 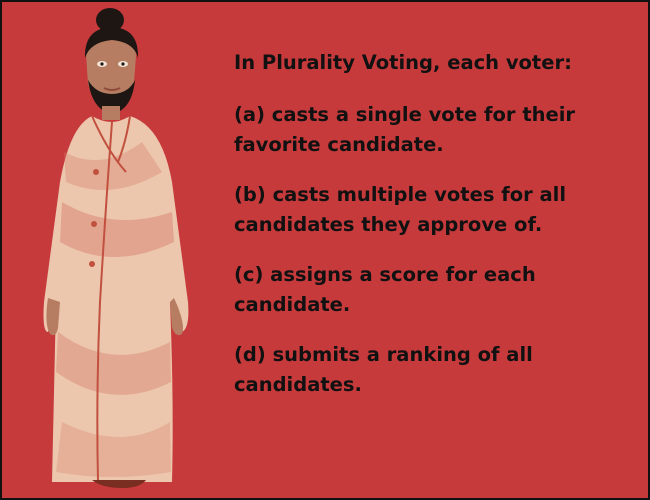 What do you see at coordinates (403, 62) in the screenshot?
I see `question-title: In Plurality Voting, each voter:` at bounding box center [403, 62].